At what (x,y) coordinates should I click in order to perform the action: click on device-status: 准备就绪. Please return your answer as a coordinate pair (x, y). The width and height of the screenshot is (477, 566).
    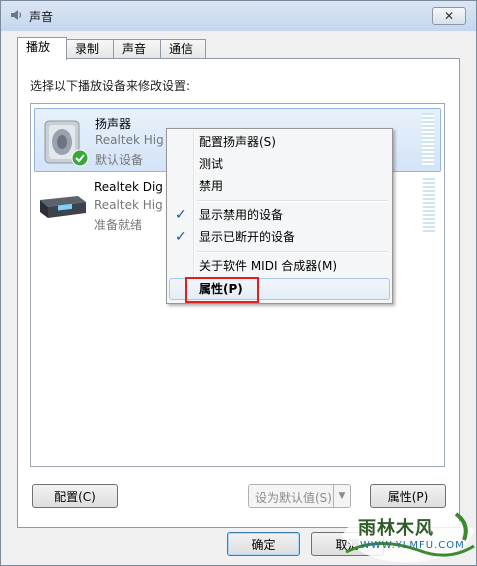
    Looking at the image, I should click on (118, 225).